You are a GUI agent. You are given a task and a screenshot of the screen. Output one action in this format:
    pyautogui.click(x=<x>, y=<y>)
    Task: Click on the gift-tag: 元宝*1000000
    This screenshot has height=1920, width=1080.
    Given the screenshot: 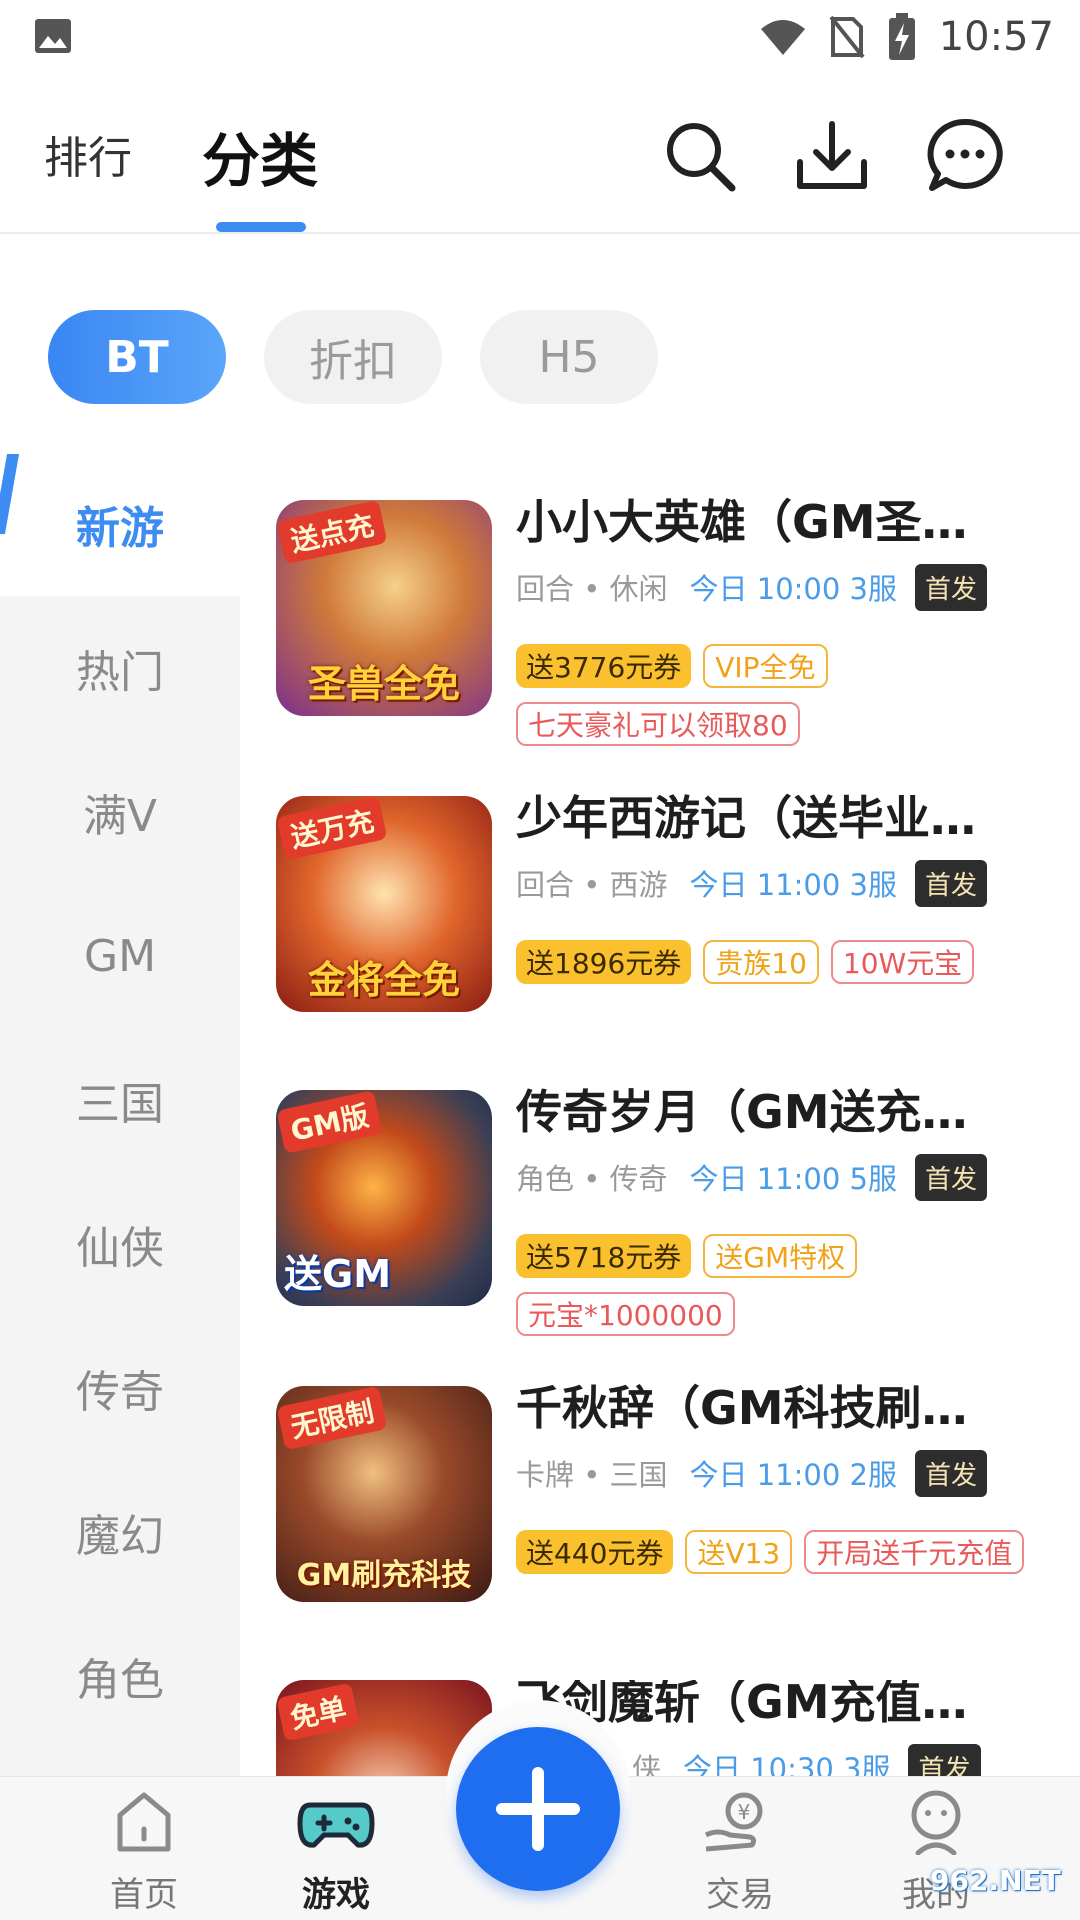 What is the action you would take?
    pyautogui.click(x=625, y=1314)
    